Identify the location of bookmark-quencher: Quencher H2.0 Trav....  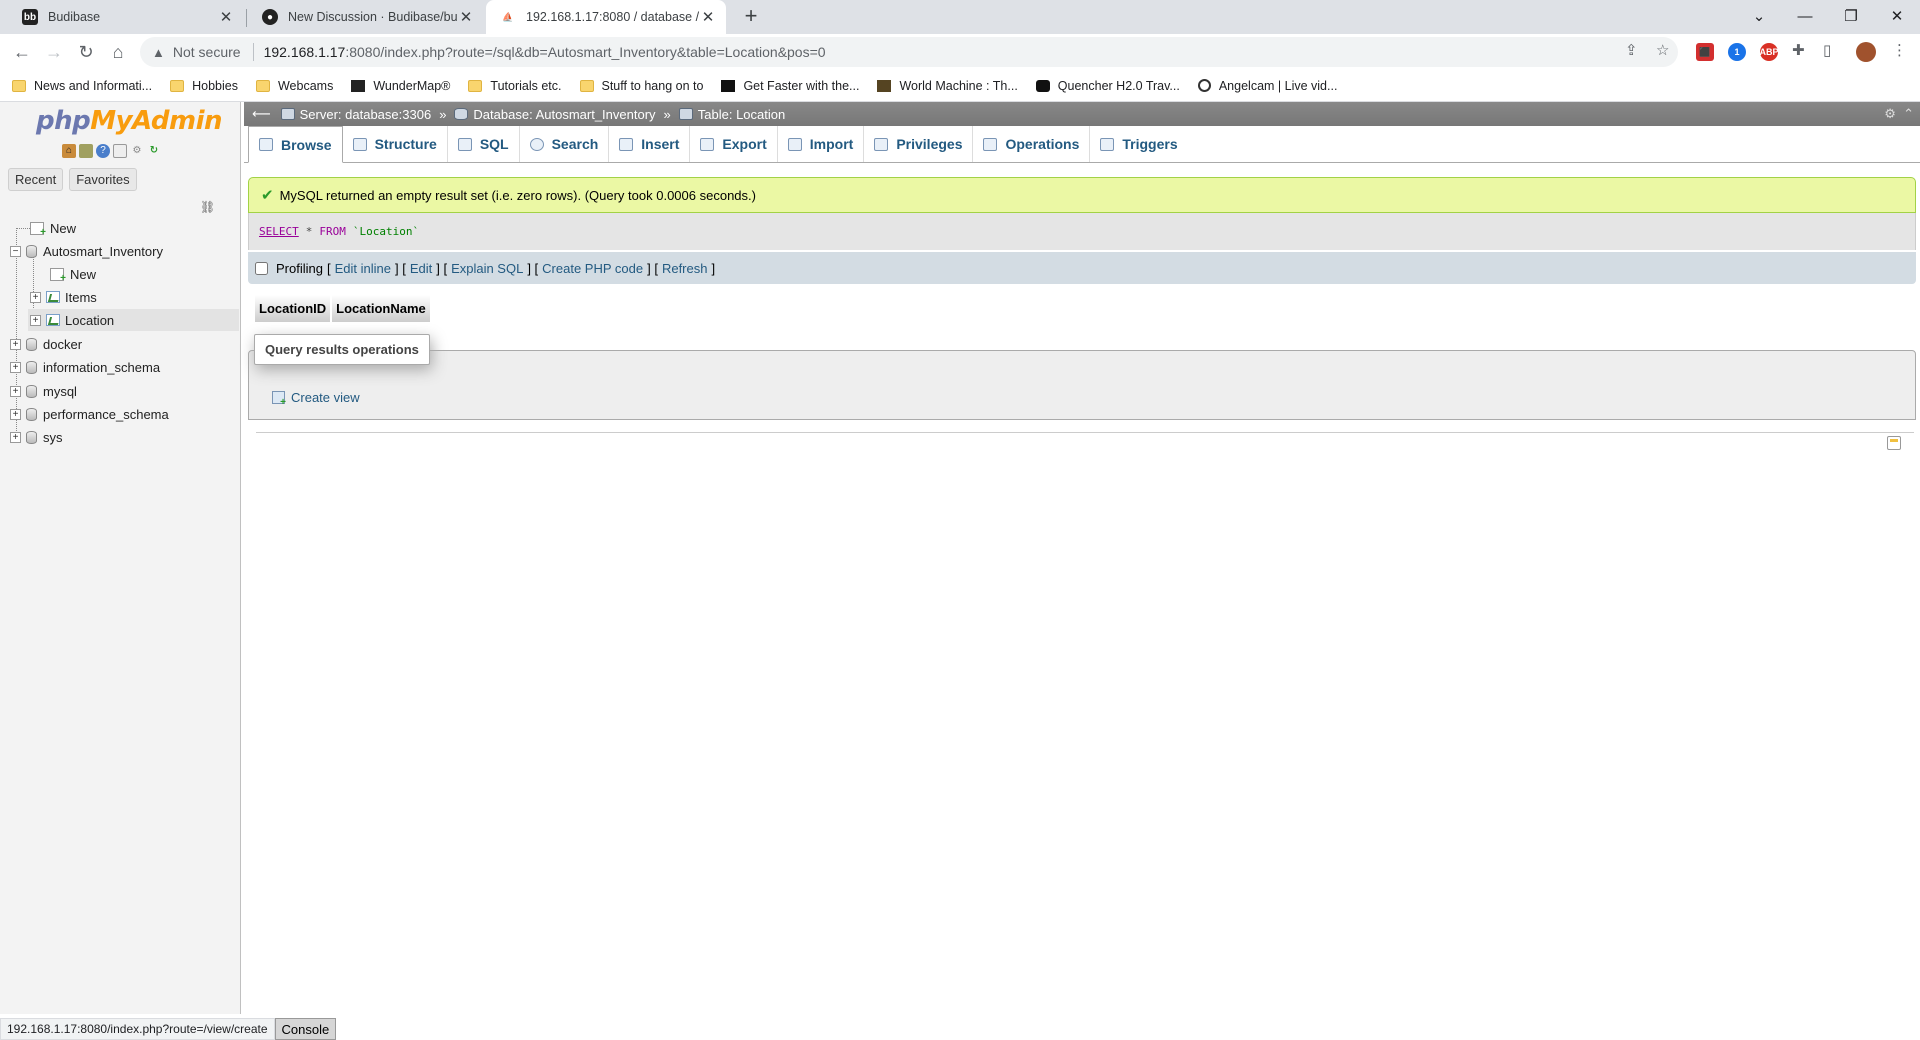
(1107, 86).